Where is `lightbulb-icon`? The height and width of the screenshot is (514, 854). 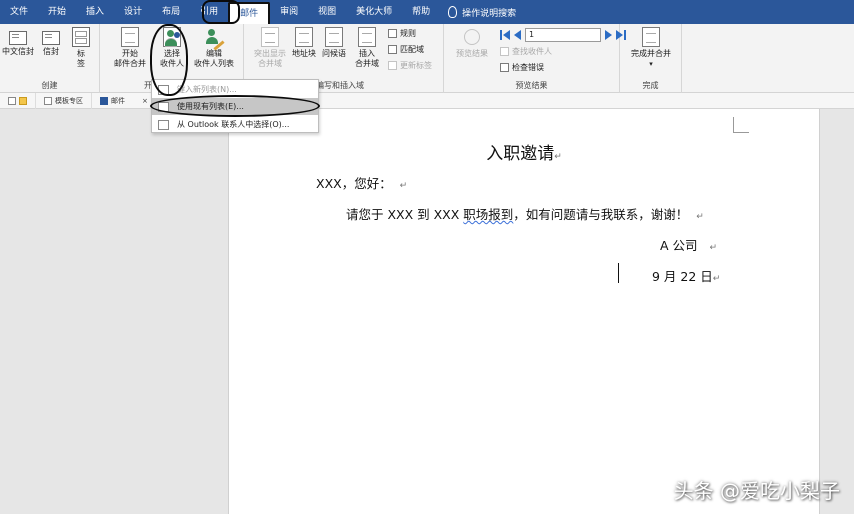
lightbulb-icon is located at coordinates (453, 12).